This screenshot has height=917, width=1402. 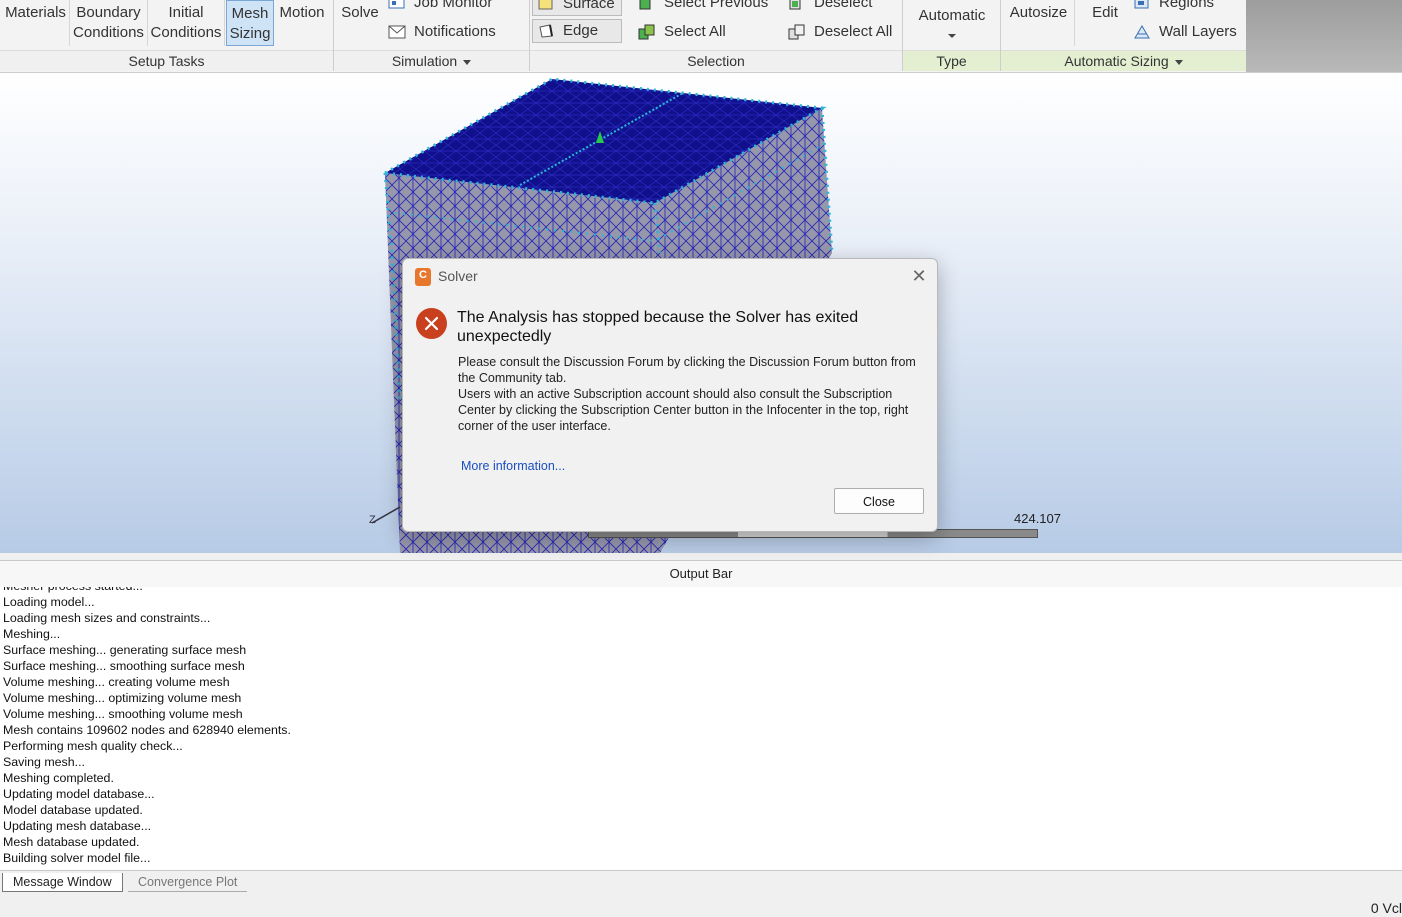 I want to click on regions-label: Regions, so click(x=1187, y=5).